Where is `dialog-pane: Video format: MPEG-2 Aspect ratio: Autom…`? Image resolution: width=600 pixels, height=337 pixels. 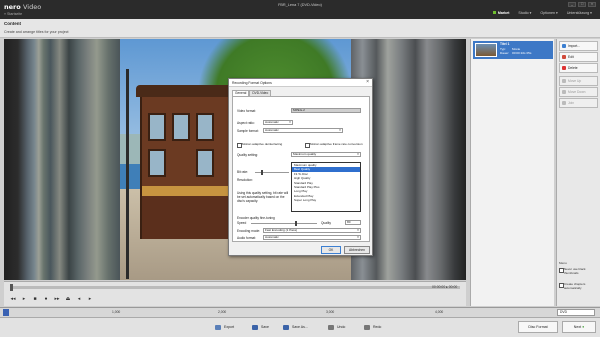
dialog-pane: Video format: MPEG-2 Aspect ratio: Autom… is located at coordinates (301, 169).